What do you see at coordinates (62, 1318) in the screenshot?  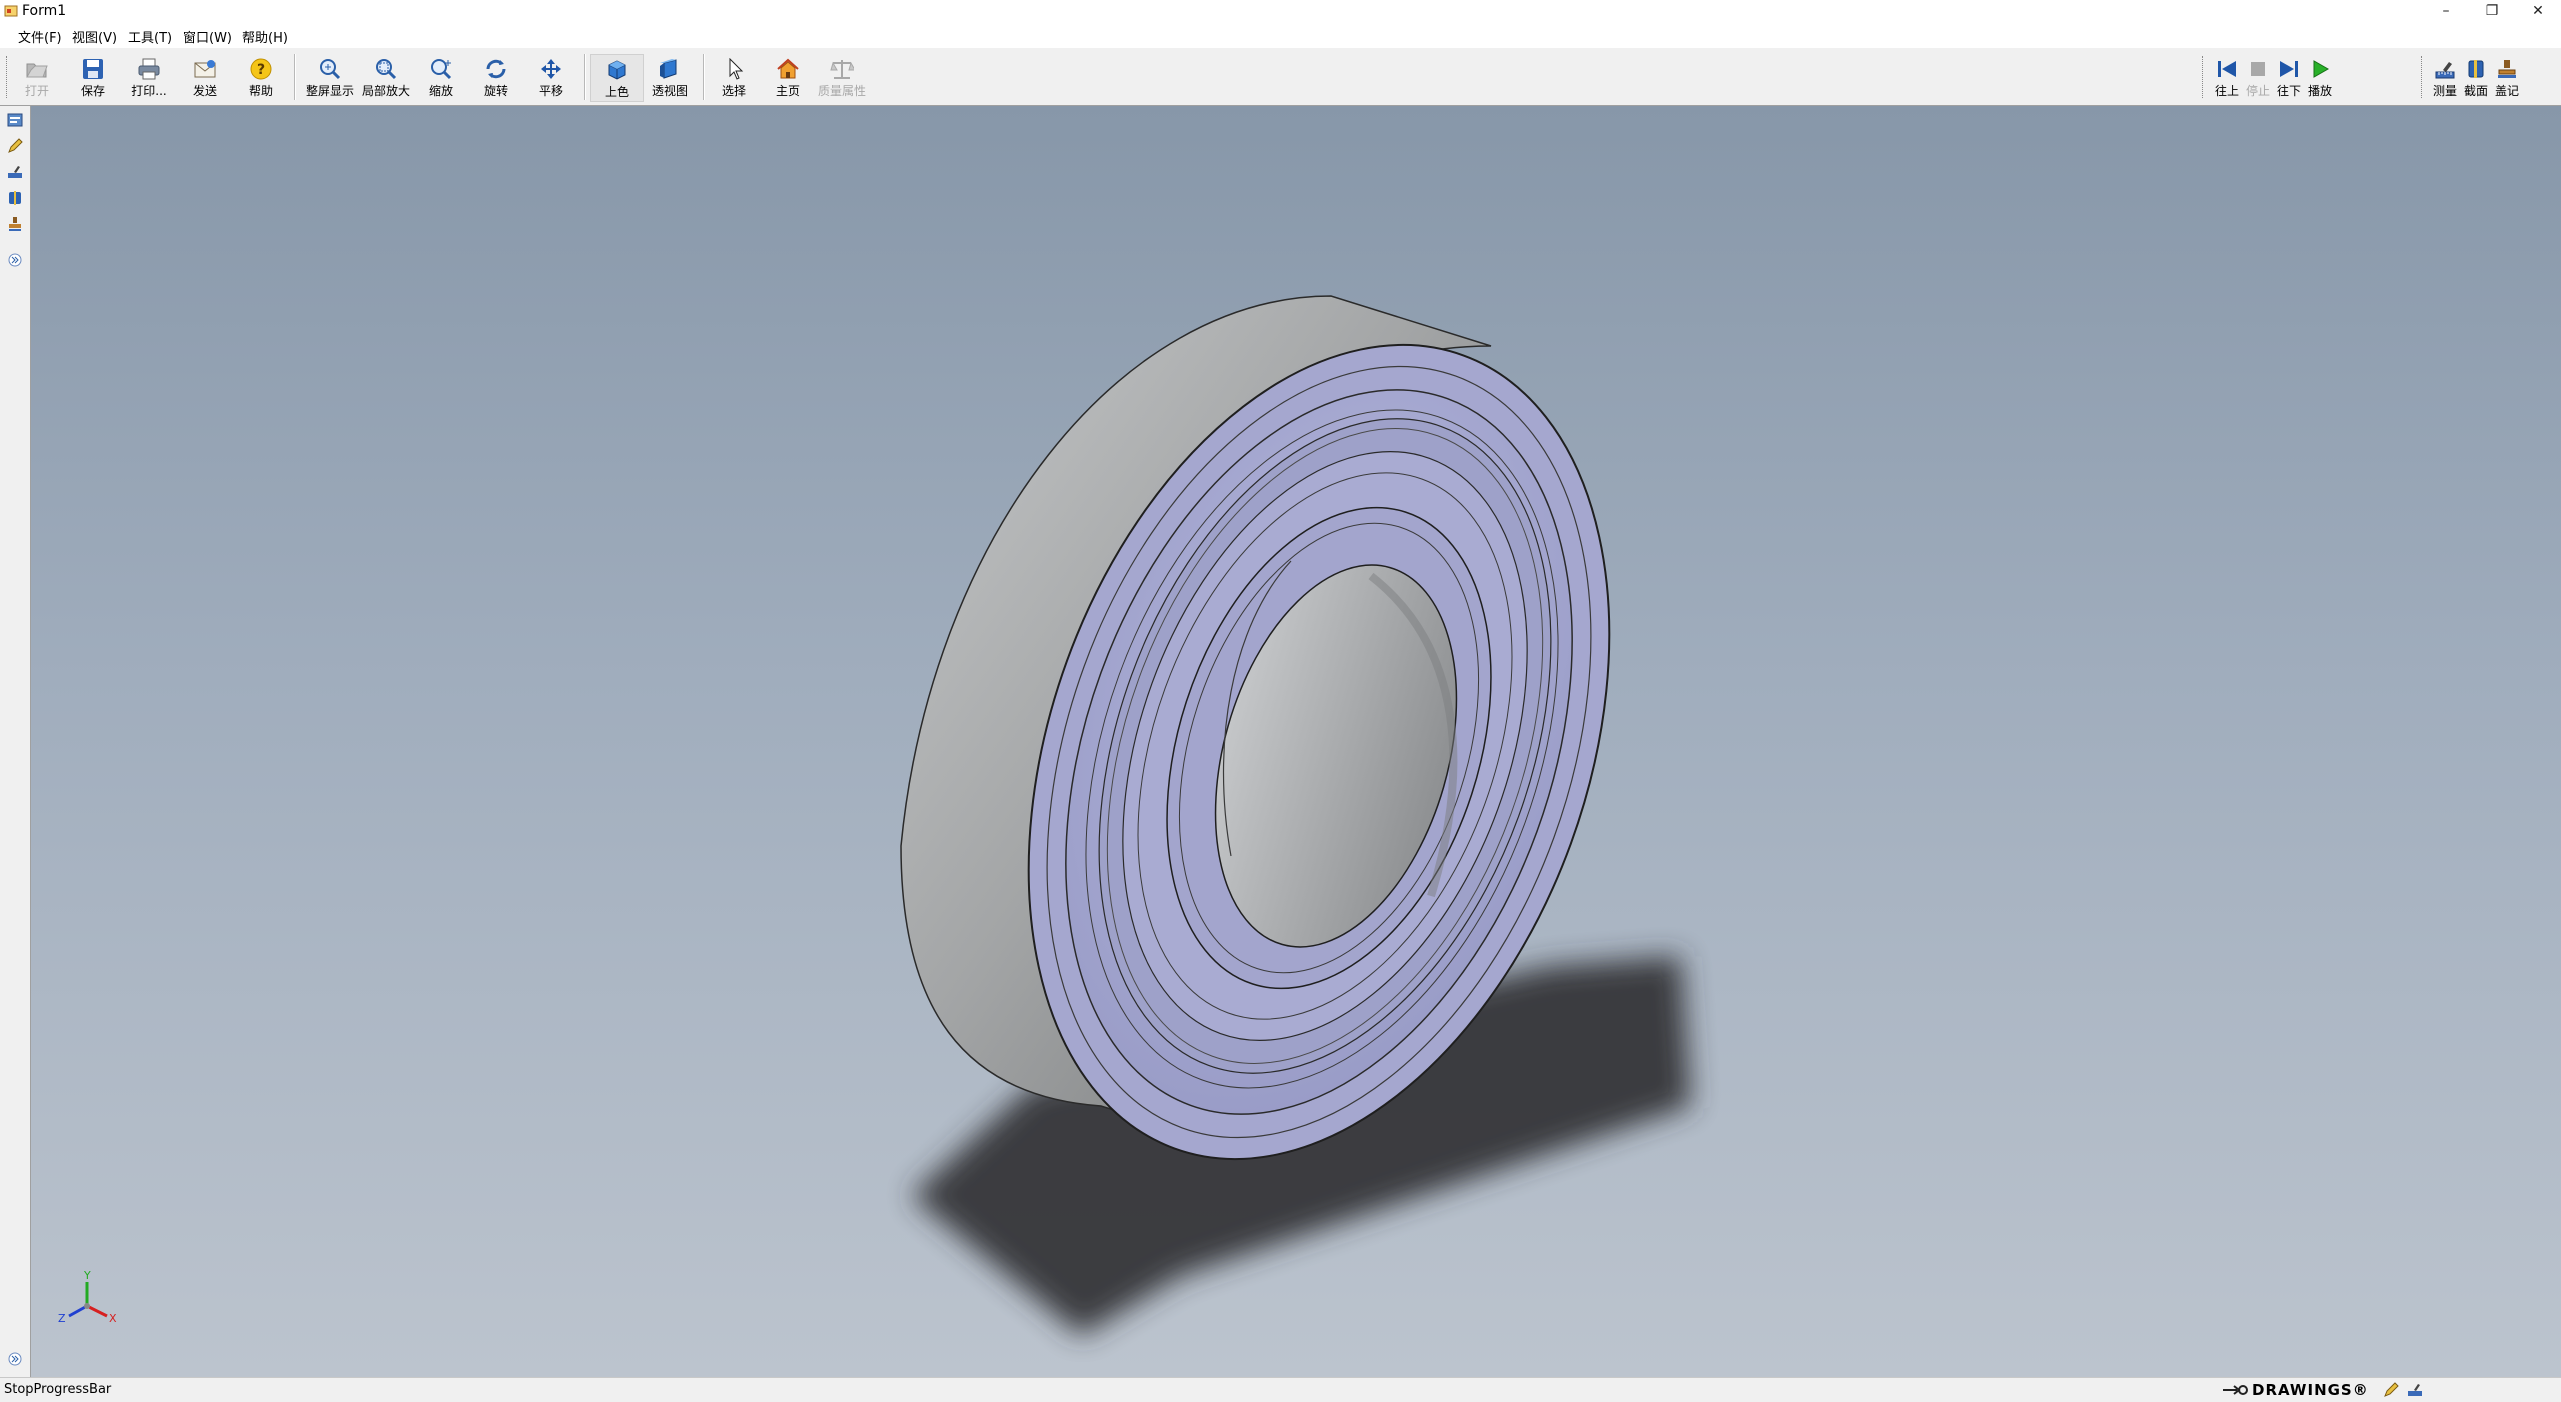 I see `axis-z-label: Z` at bounding box center [62, 1318].